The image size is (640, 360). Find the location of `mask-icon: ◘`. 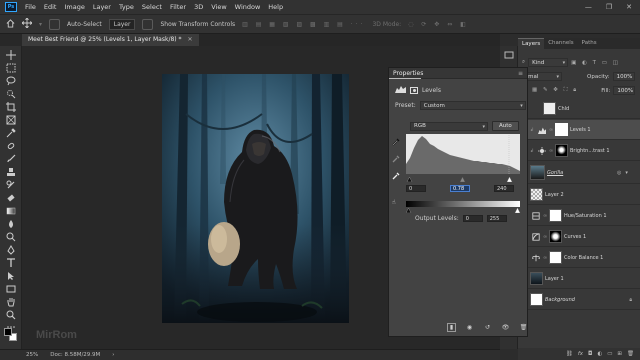

mask-icon: ◘ is located at coordinates (590, 354).